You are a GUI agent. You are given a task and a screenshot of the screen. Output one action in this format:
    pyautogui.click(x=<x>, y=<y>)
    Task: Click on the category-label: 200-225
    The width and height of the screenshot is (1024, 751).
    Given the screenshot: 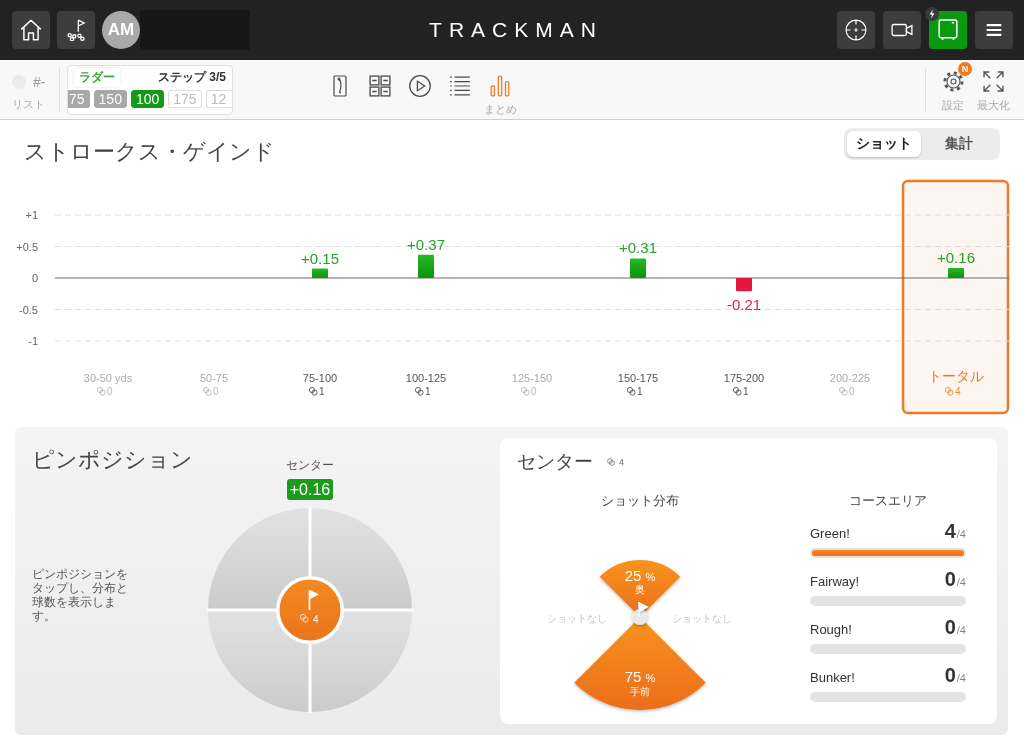 What is the action you would take?
    pyautogui.click(x=850, y=378)
    